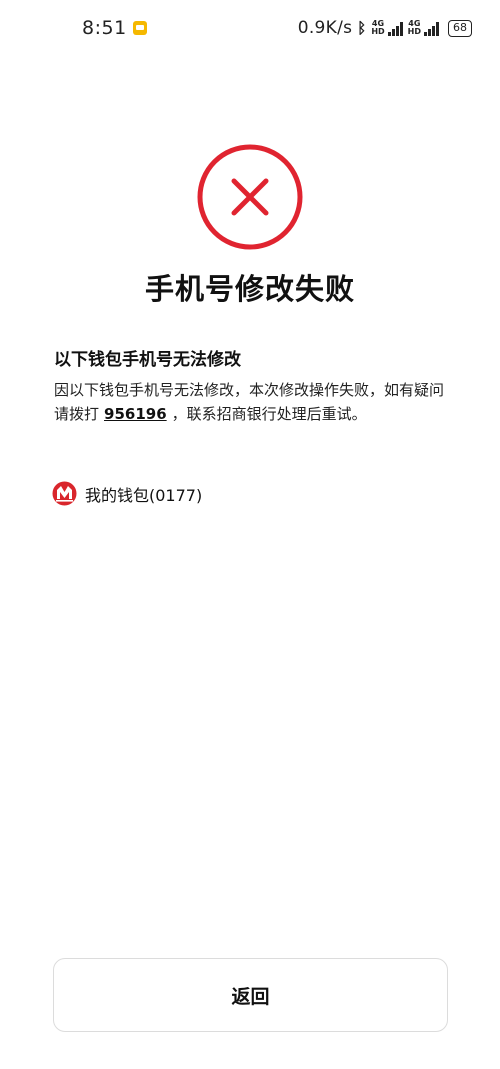 The width and height of the screenshot is (500, 1069). What do you see at coordinates (64, 493) in the screenshot?
I see `cmb-bank-logo-icon` at bounding box center [64, 493].